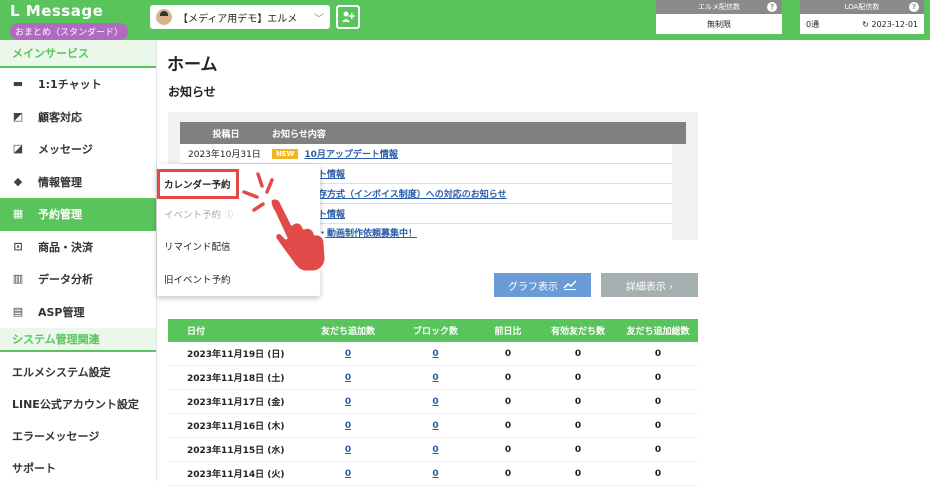 Image resolution: width=930 pixels, height=486 pixels. I want to click on table-row: 2023年11月14日 (火) 0 0 0 0 0, so click(433, 474).